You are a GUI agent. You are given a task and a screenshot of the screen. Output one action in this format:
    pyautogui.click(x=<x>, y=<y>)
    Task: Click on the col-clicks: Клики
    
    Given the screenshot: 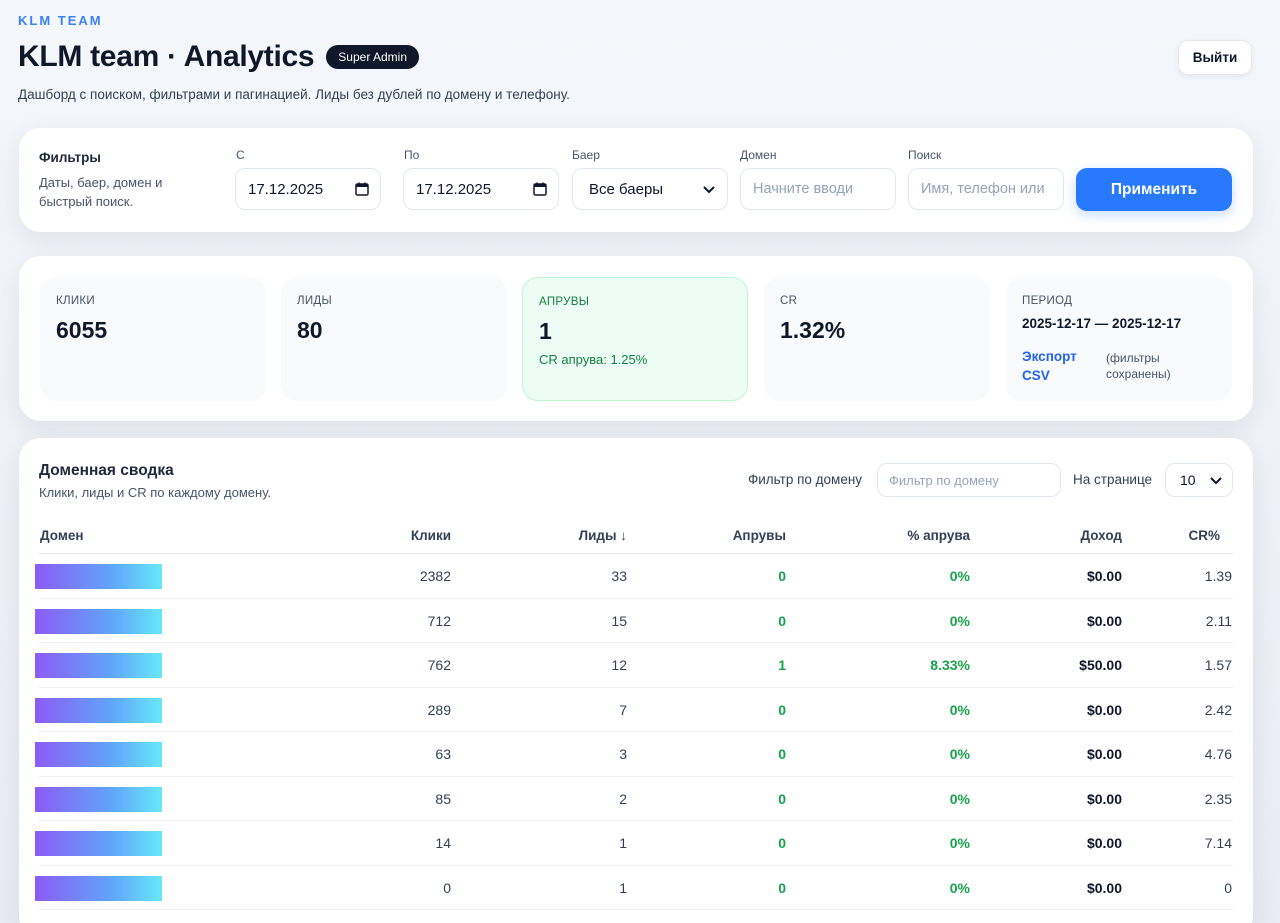 What is the action you would take?
    pyautogui.click(x=431, y=535)
    